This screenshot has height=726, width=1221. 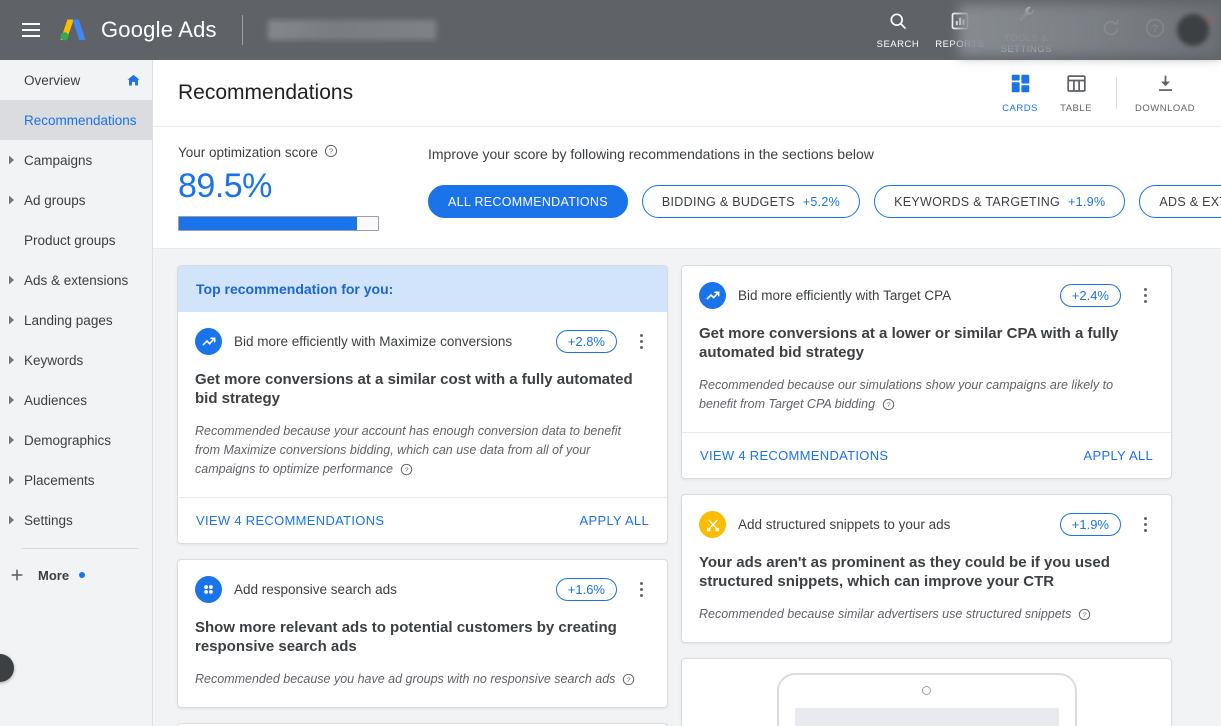 I want to click on chip-bidding-budgets: BIDDING & BUDGETS +5.2%, so click(x=751, y=201).